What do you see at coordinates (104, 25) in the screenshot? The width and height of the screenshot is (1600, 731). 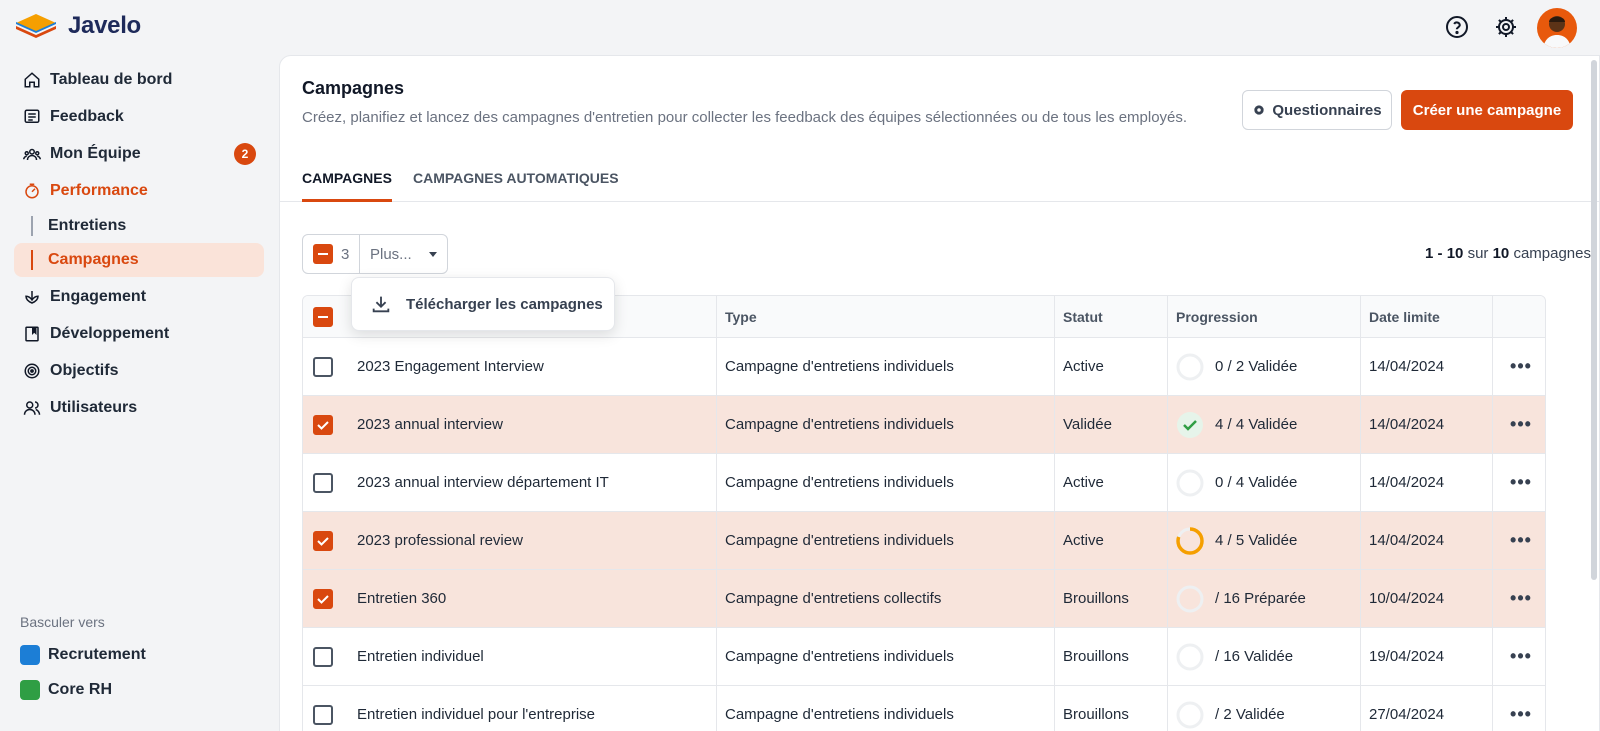 I see `app-name: Javelo` at bounding box center [104, 25].